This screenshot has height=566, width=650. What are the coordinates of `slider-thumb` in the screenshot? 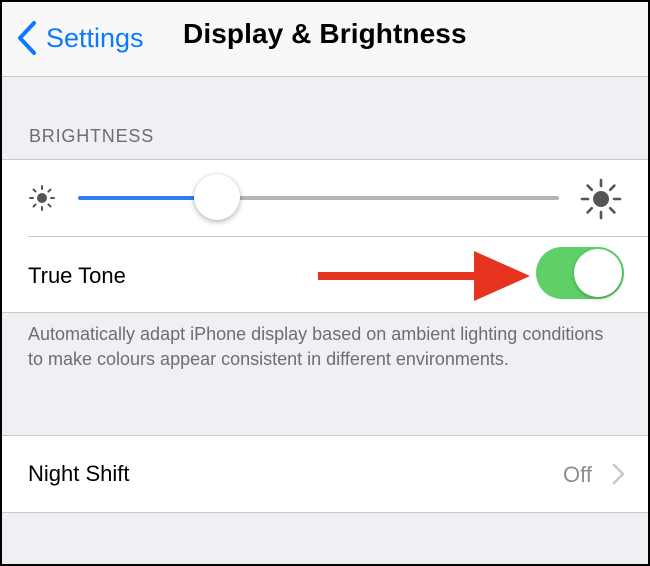 It's located at (217, 197).